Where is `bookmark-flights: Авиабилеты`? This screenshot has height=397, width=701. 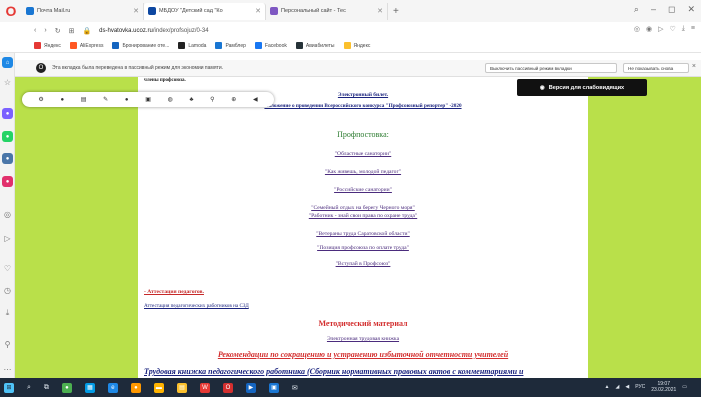
bookmark-flights: Авиабилеты is located at coordinates (315, 45).